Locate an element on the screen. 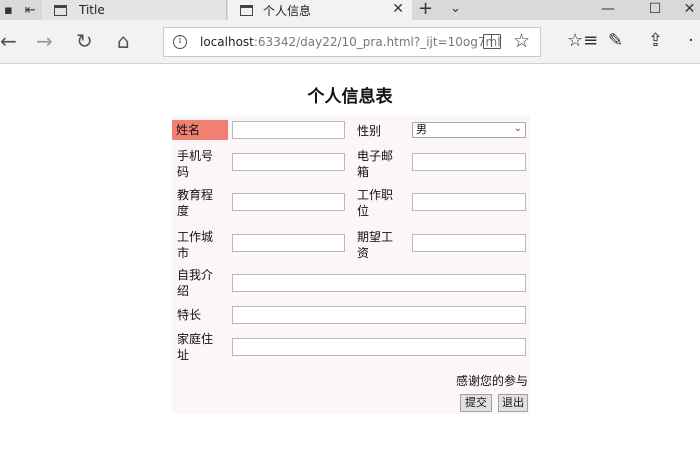 The width and height of the screenshot is (700, 470). maximize-icon: ☐ is located at coordinates (655, 10).